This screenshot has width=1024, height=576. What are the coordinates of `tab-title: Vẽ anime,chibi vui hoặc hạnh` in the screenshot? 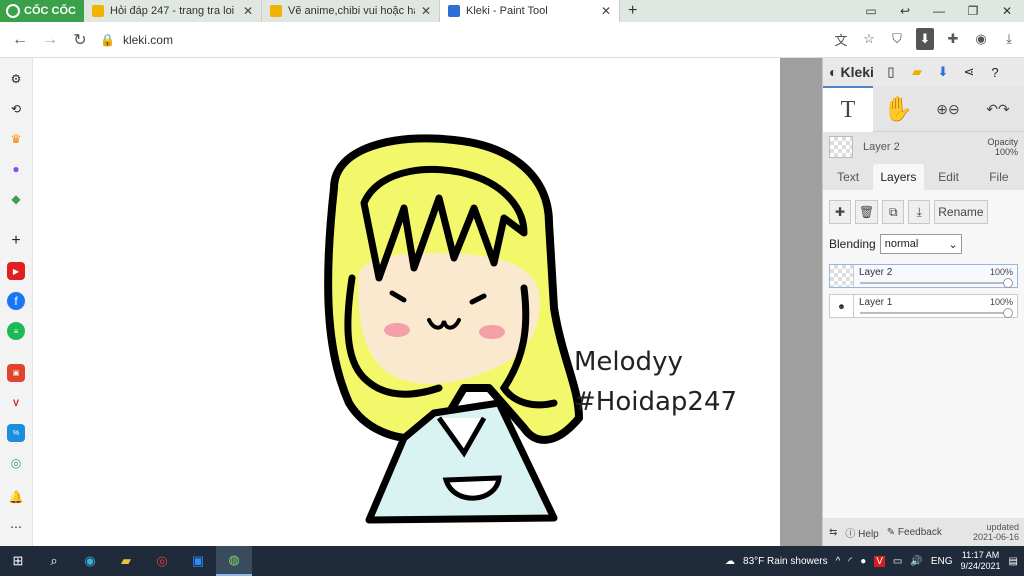 It's located at (351, 11).